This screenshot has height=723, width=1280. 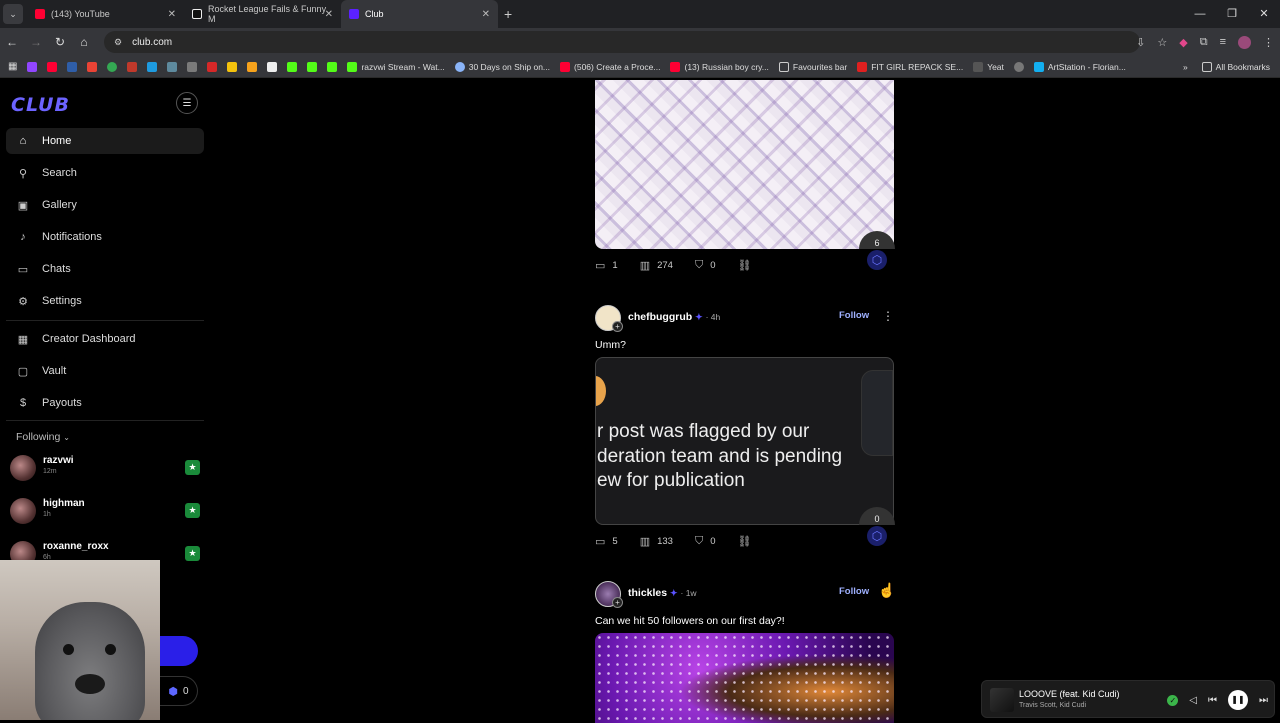 I want to click on site-info-icon: ⚙, so click(x=118, y=42).